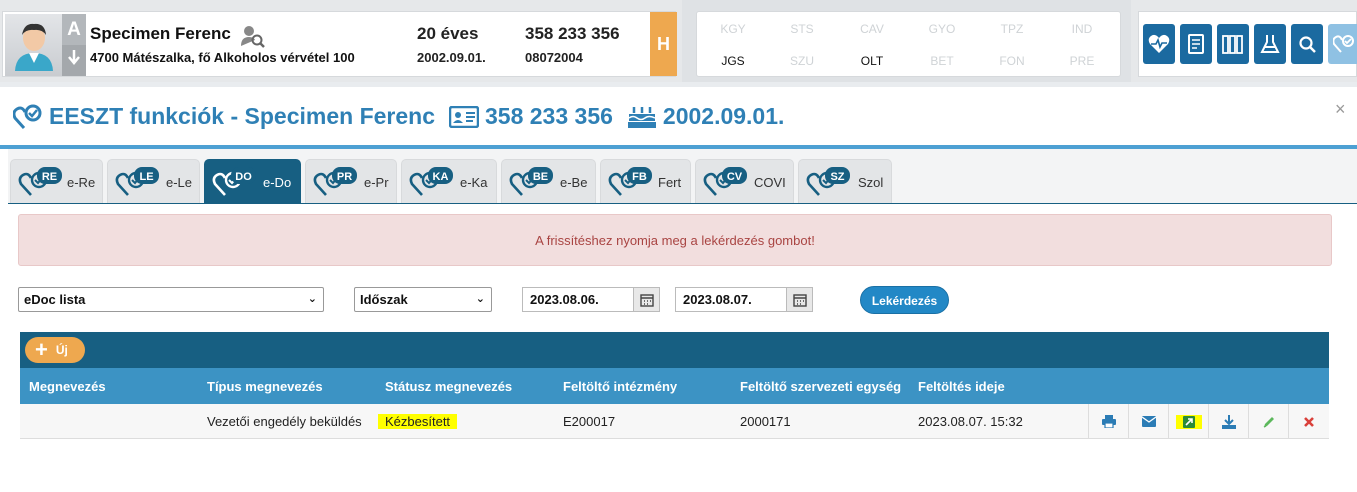 The width and height of the screenshot is (1357, 492). I want to click on table-toolbar: + Új, so click(674, 350).